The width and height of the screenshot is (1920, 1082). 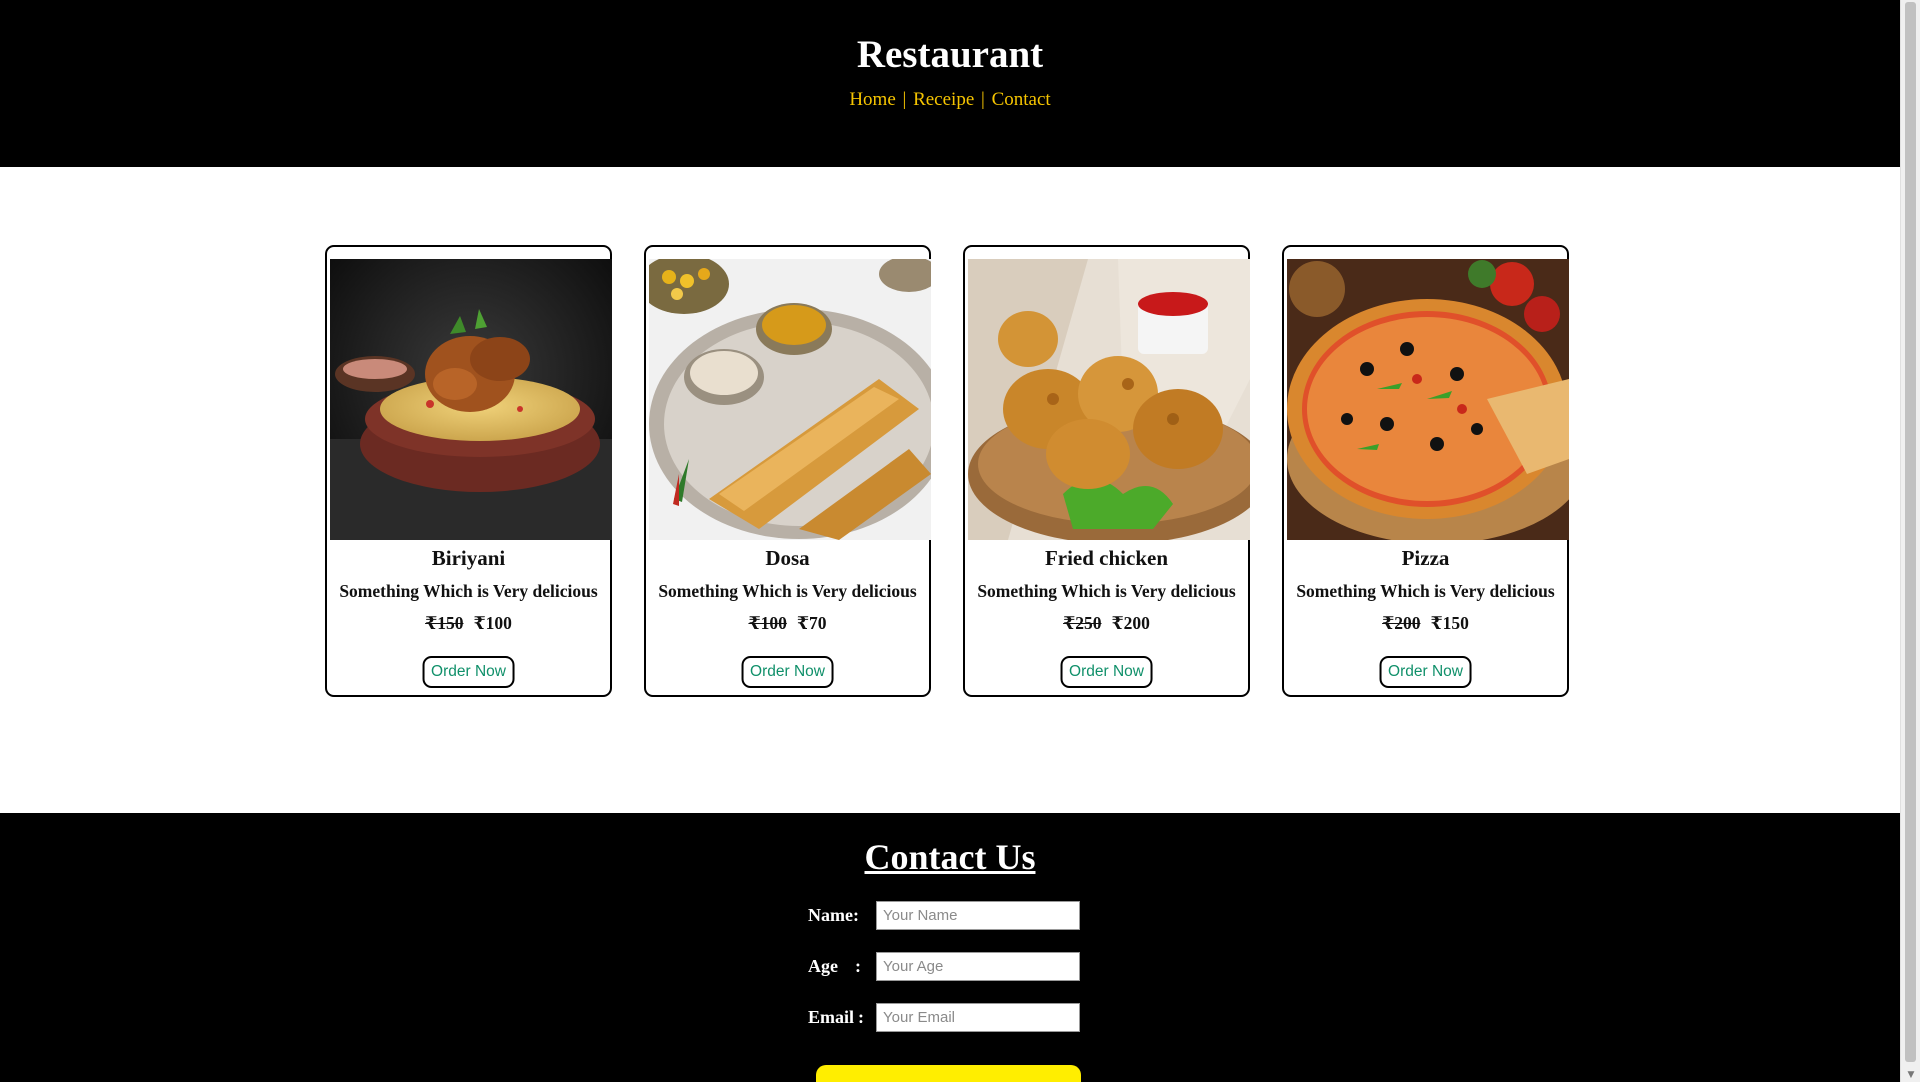 What do you see at coordinates (943, 99) in the screenshot?
I see `nav-link-receipe: Receipe` at bounding box center [943, 99].